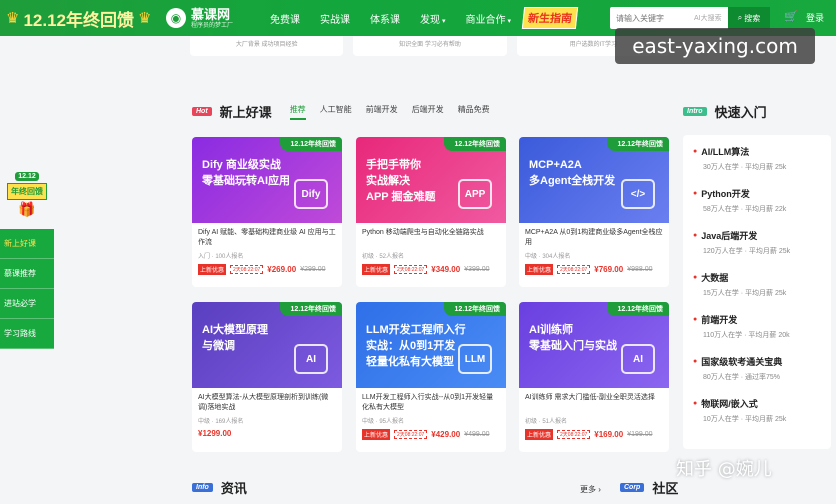 The width and height of the screenshot is (836, 504). Describe the element at coordinates (791, 16) in the screenshot. I see `cart-icon: 🛒` at that location.